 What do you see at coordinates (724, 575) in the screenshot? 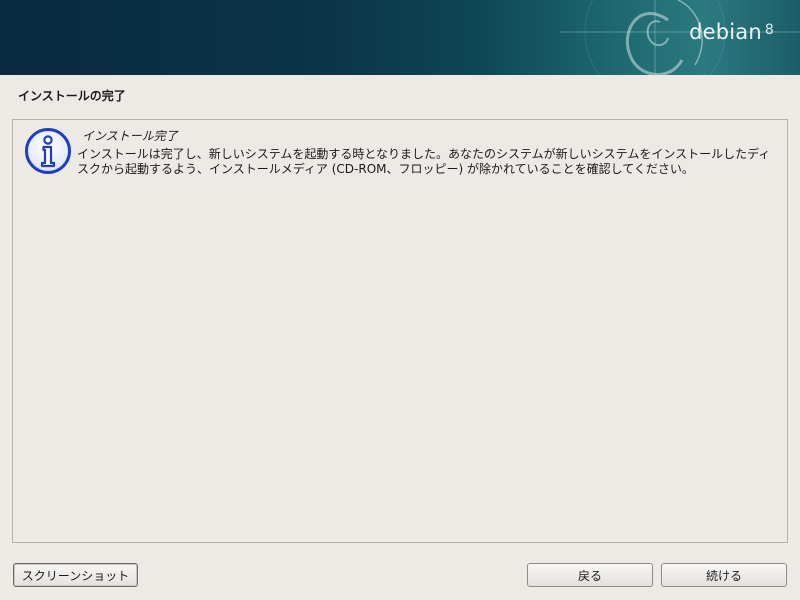
I see `continue-button: 続ける` at bounding box center [724, 575].